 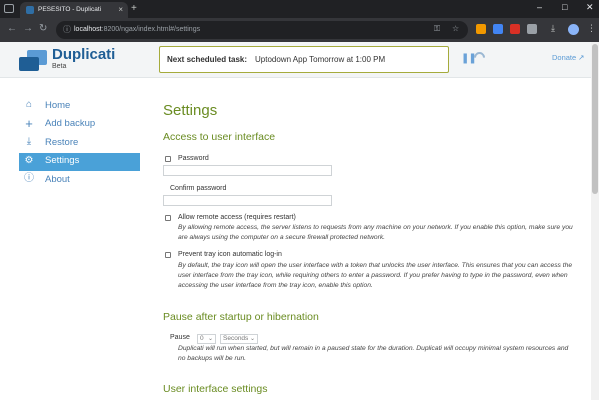 I want to click on sidebar-item-settings: ⚙ Settings, so click(x=79, y=161).